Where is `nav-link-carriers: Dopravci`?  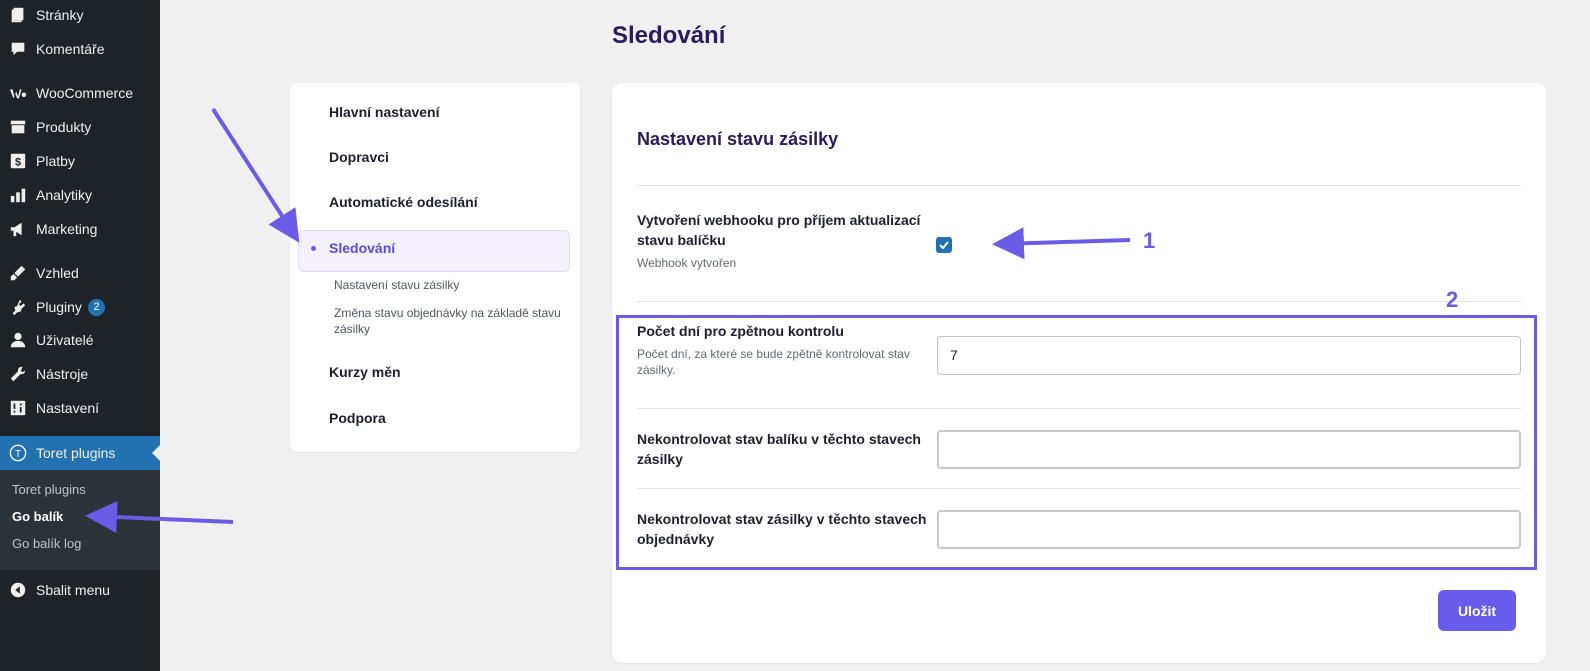 nav-link-carriers: Dopravci is located at coordinates (359, 157).